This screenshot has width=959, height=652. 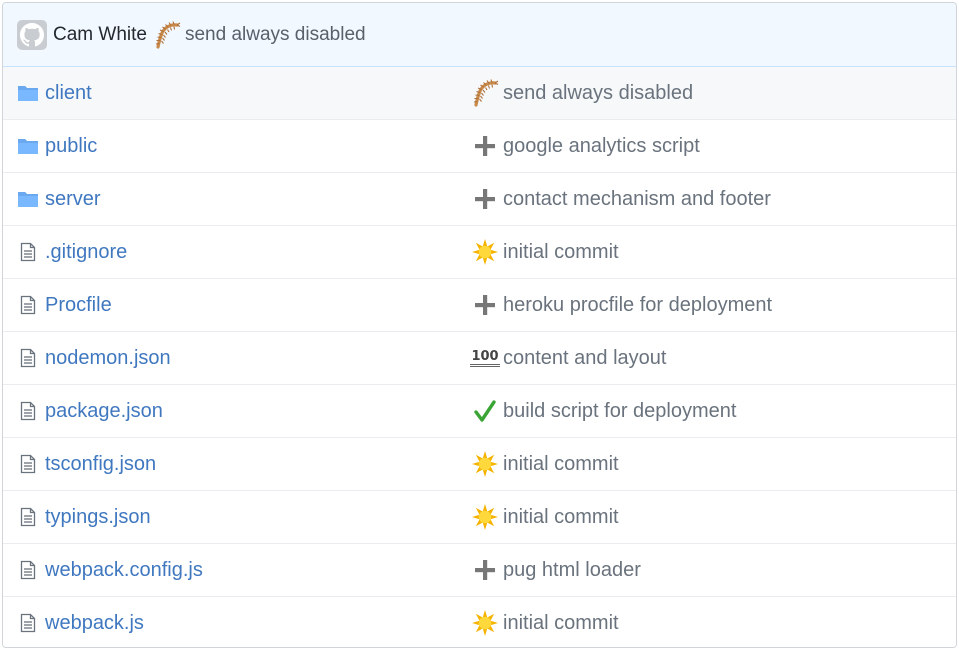 What do you see at coordinates (86, 252) in the screenshot?
I see `file-name-link: .gitignore` at bounding box center [86, 252].